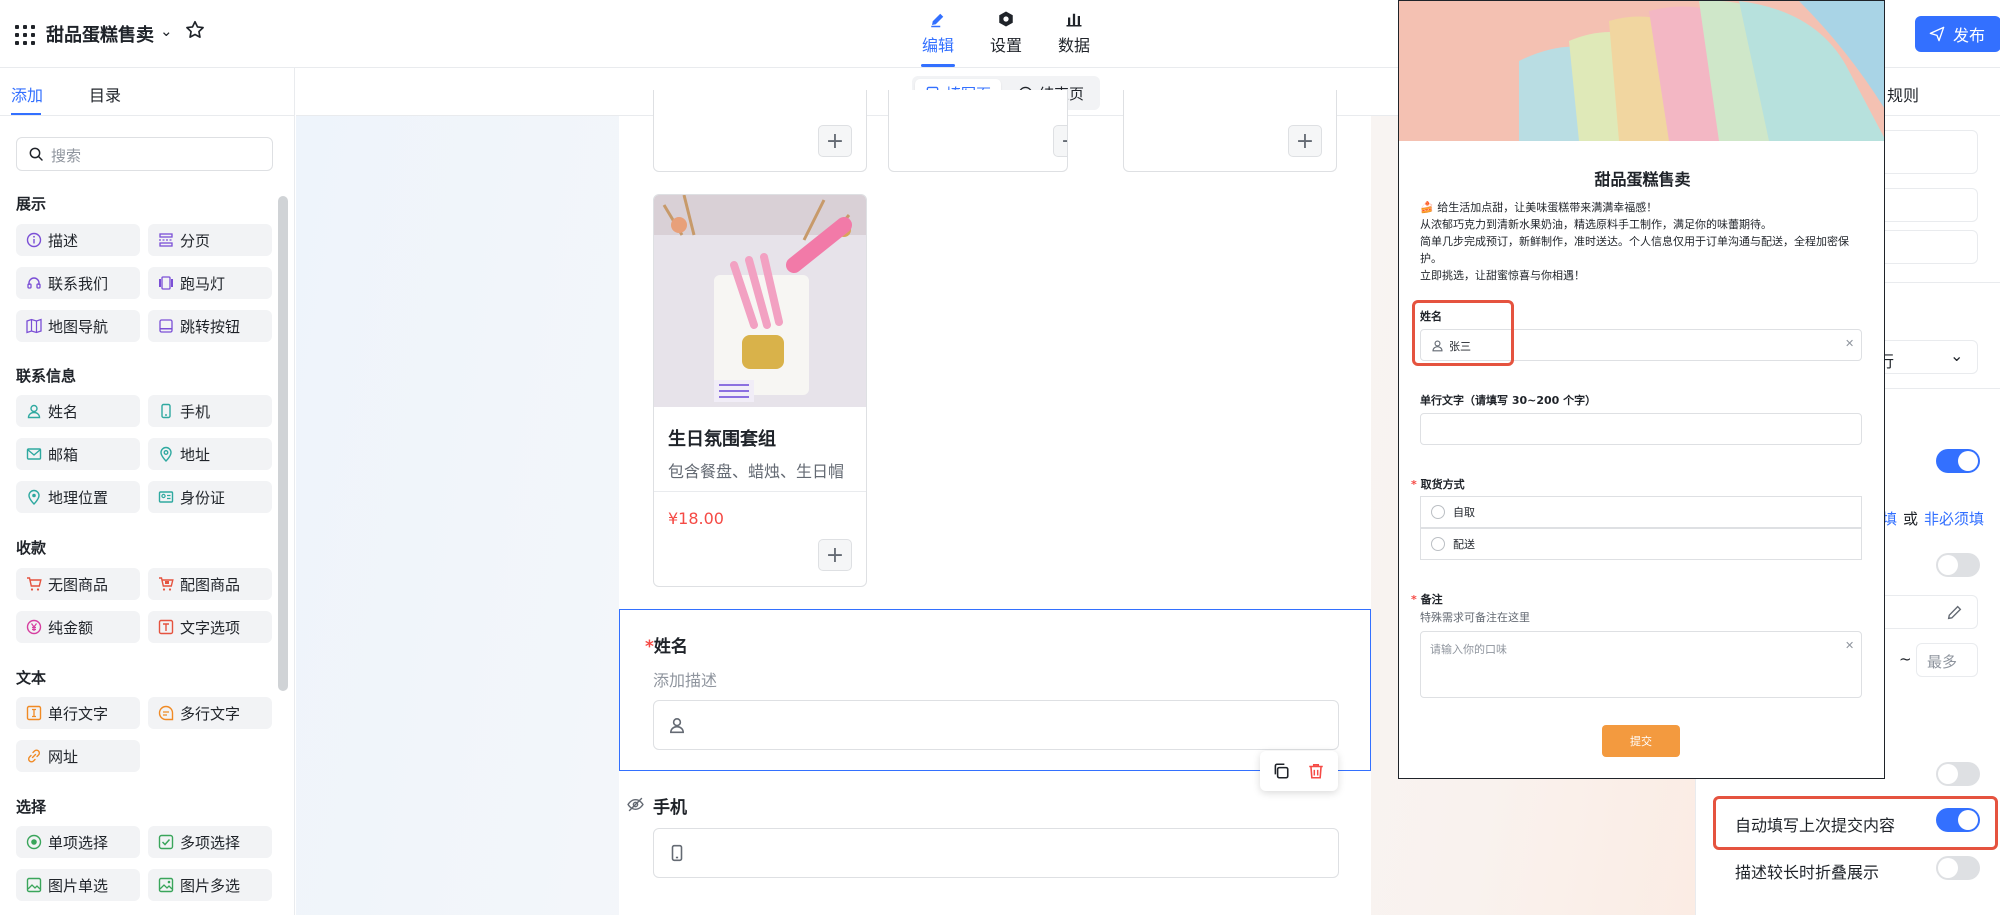 The height and width of the screenshot is (915, 2000). I want to click on comp-label: 图片单选, so click(78, 885).